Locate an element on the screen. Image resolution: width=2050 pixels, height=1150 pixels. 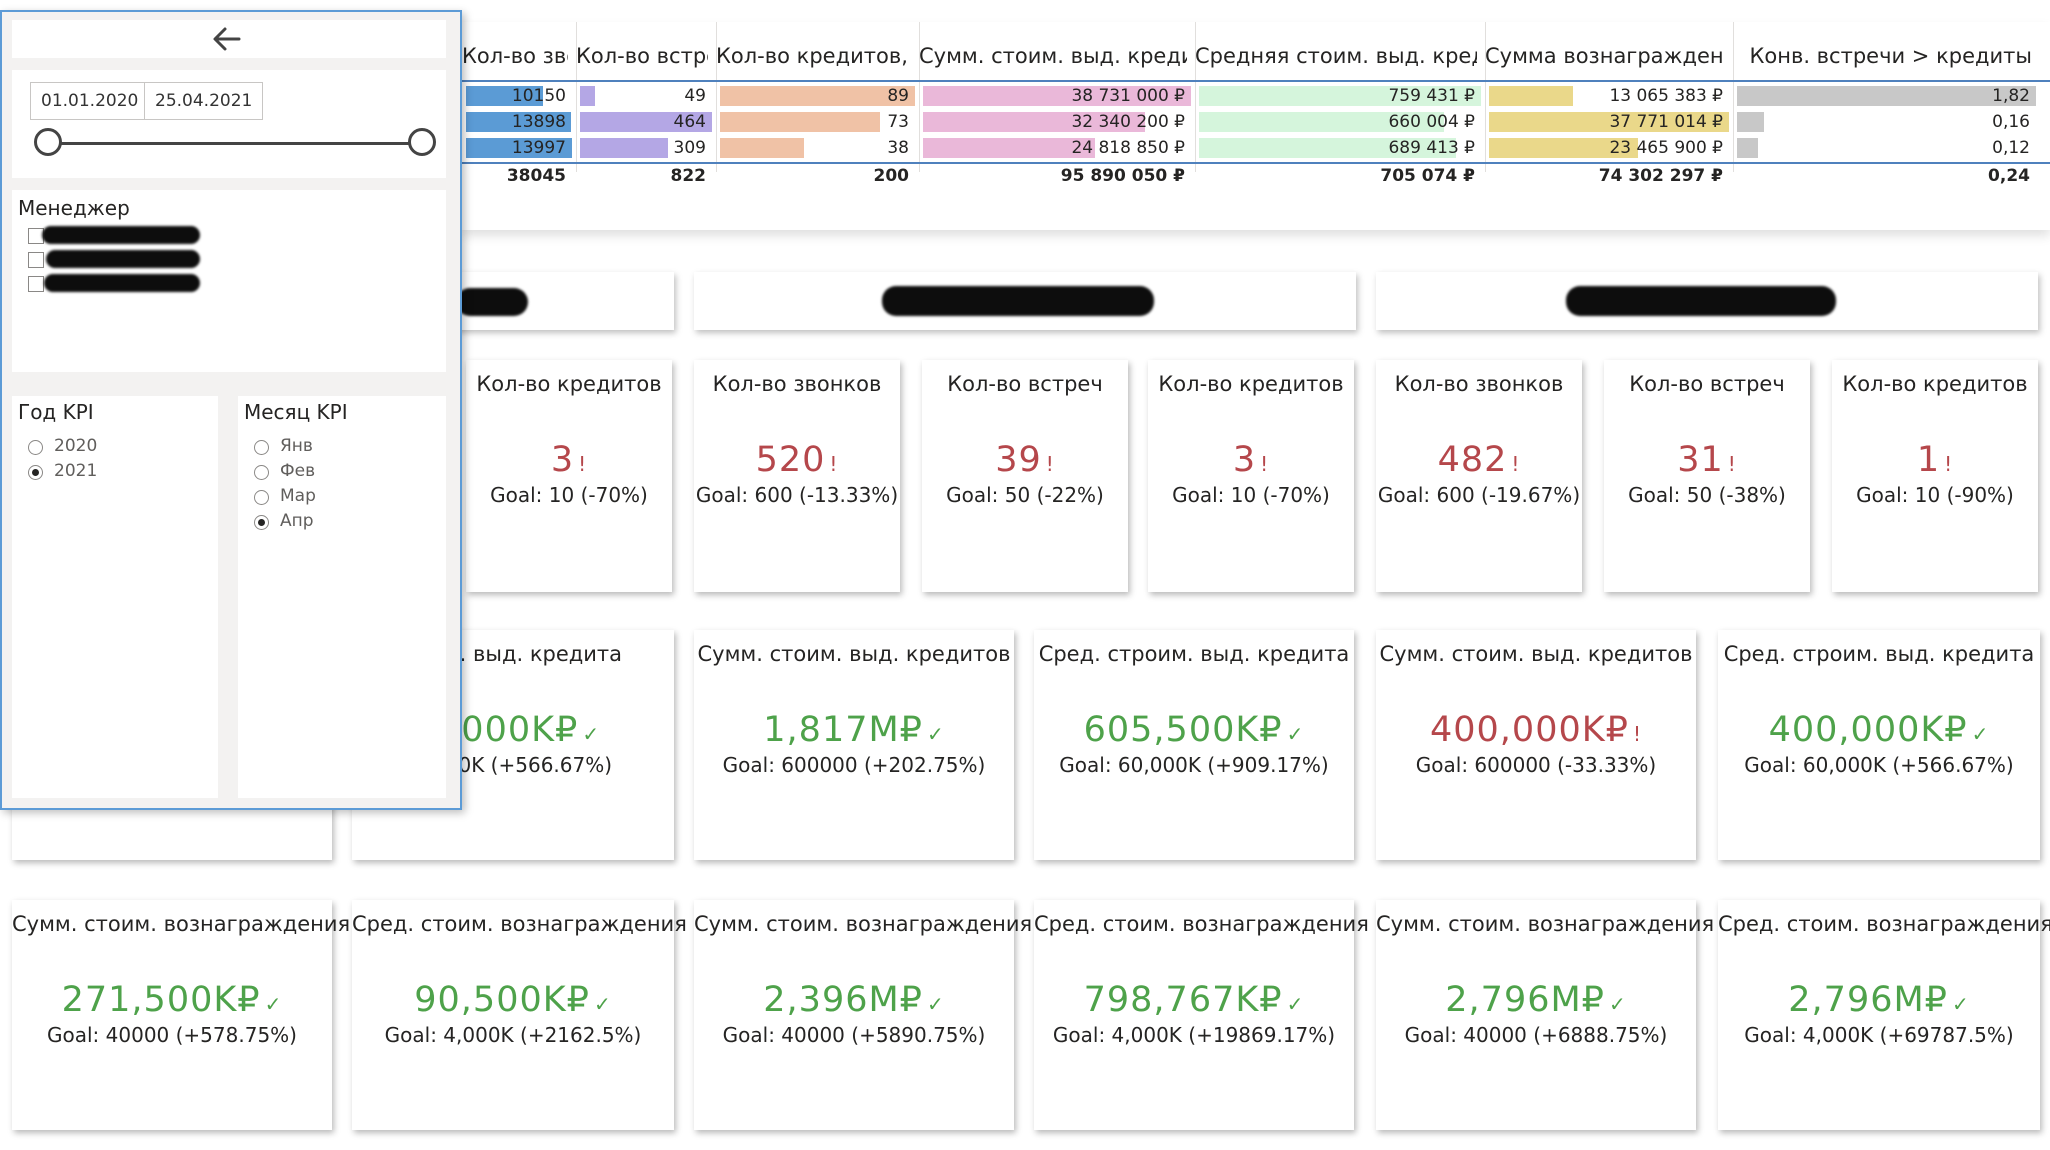
kpi-card: Кол-во встреч 39! Goal: 50 (-22%) is located at coordinates (1025, 476).